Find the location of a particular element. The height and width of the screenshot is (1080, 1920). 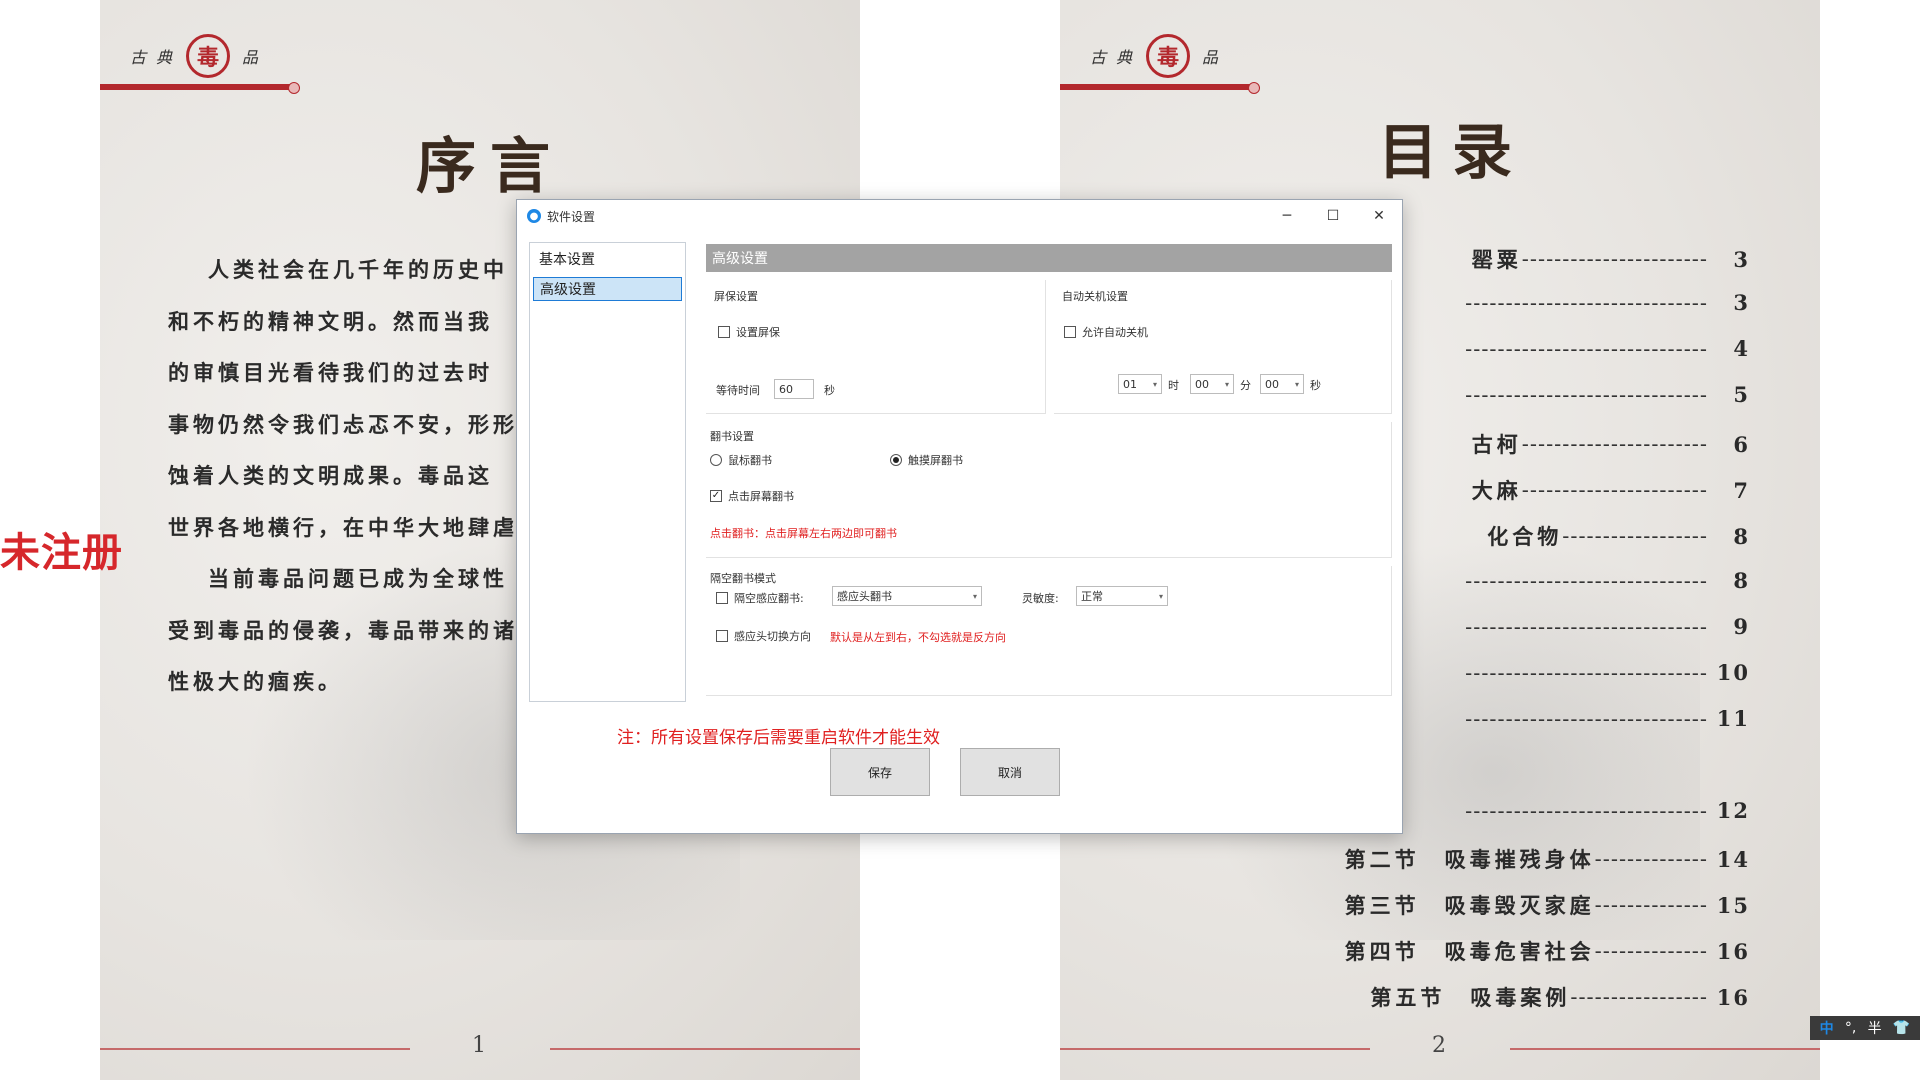

toc-leader: ----------------------- is located at coordinates (1614, 490).